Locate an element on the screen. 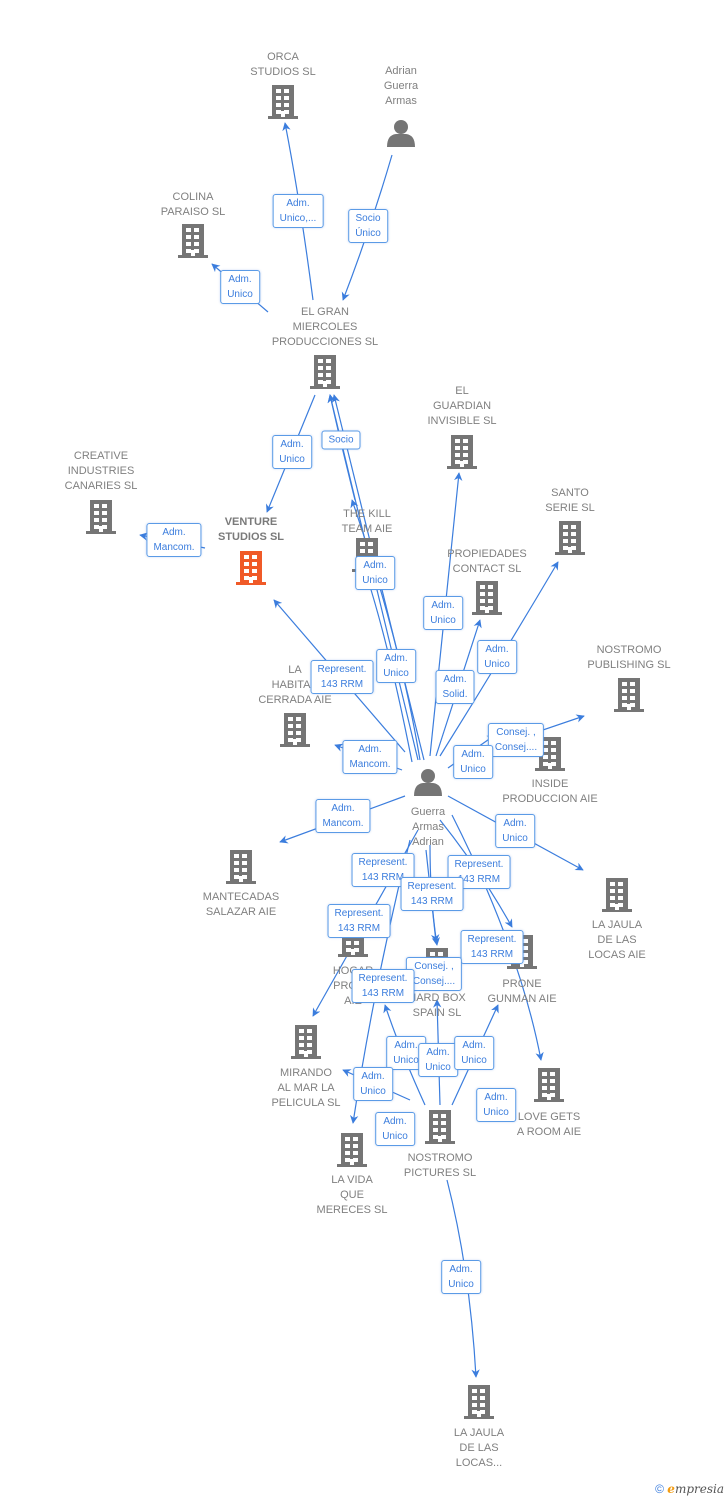 This screenshot has width=728, height=1500. node-label: HARD BOX SPAIN SL is located at coordinates (436, 1006).